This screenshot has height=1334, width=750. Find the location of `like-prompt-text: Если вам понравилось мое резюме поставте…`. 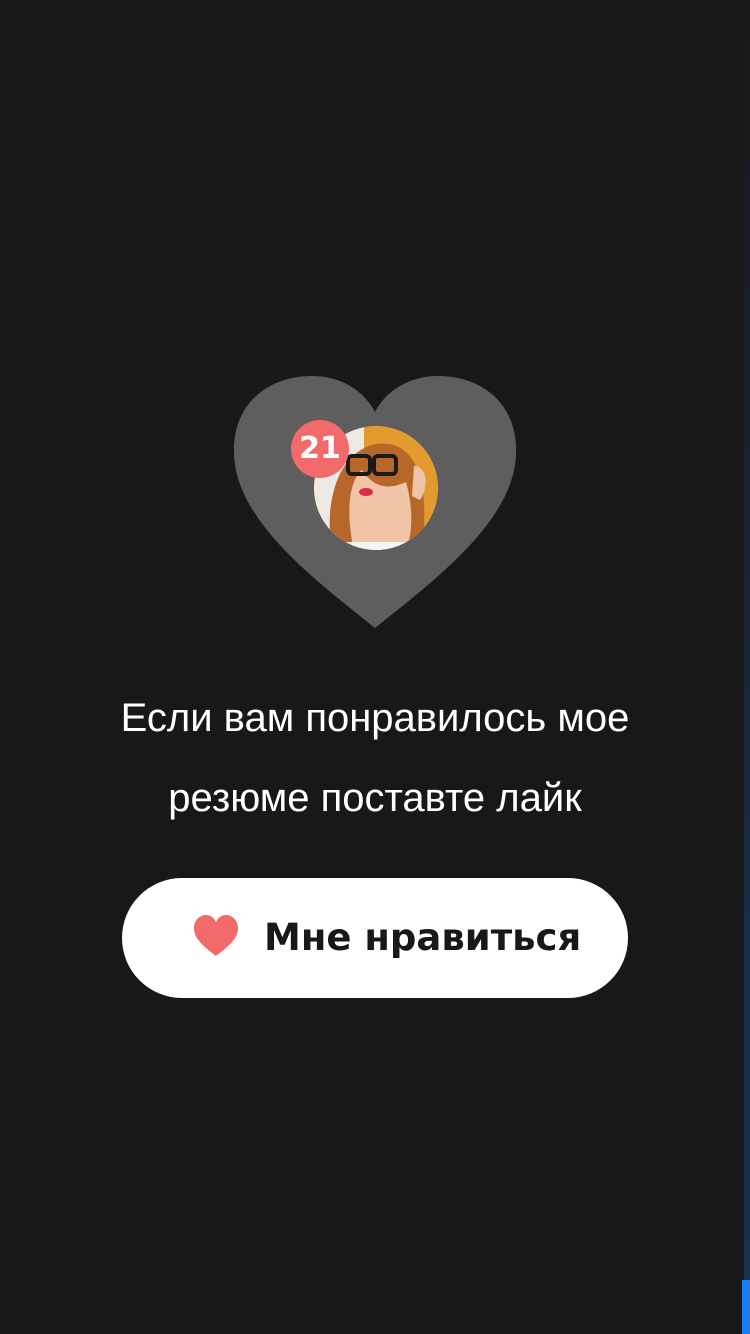

like-prompt-text: Если вам понравилось мое резюме поставте… is located at coordinates (375, 758).